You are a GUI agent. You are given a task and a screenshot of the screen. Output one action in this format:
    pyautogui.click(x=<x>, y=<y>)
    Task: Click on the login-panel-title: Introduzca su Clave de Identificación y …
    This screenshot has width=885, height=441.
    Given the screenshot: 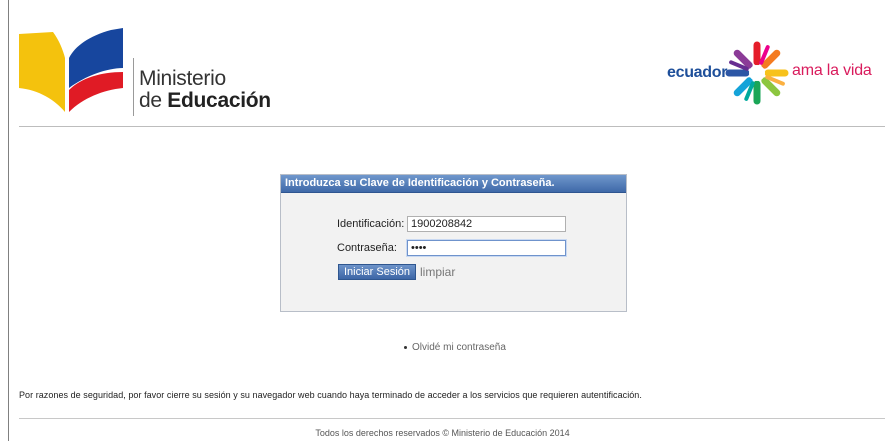 What is the action you would take?
    pyautogui.click(x=453, y=184)
    